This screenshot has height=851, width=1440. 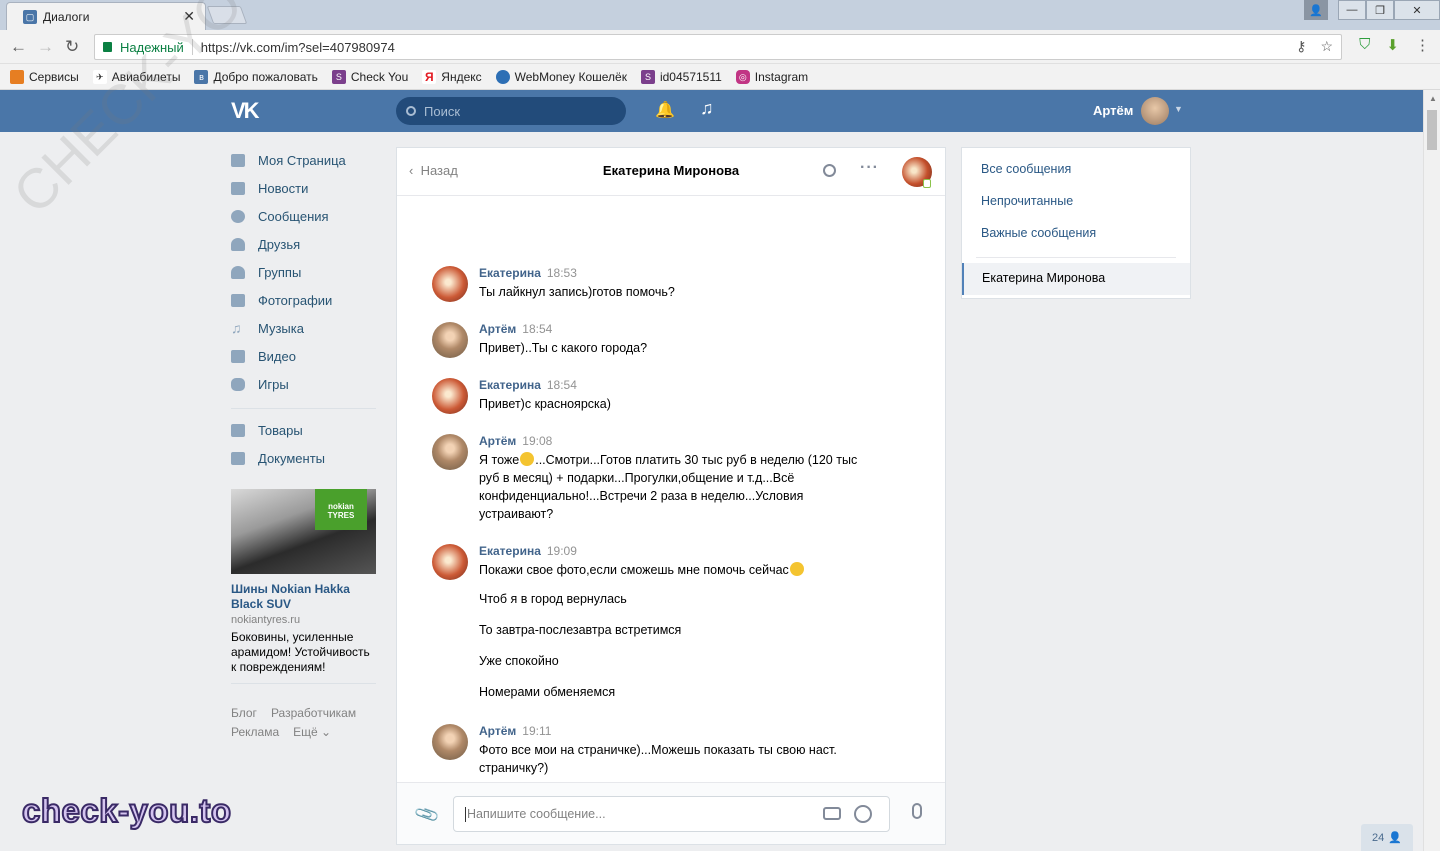 I want to click on footer-blog-link: Блог, so click(x=244, y=713).